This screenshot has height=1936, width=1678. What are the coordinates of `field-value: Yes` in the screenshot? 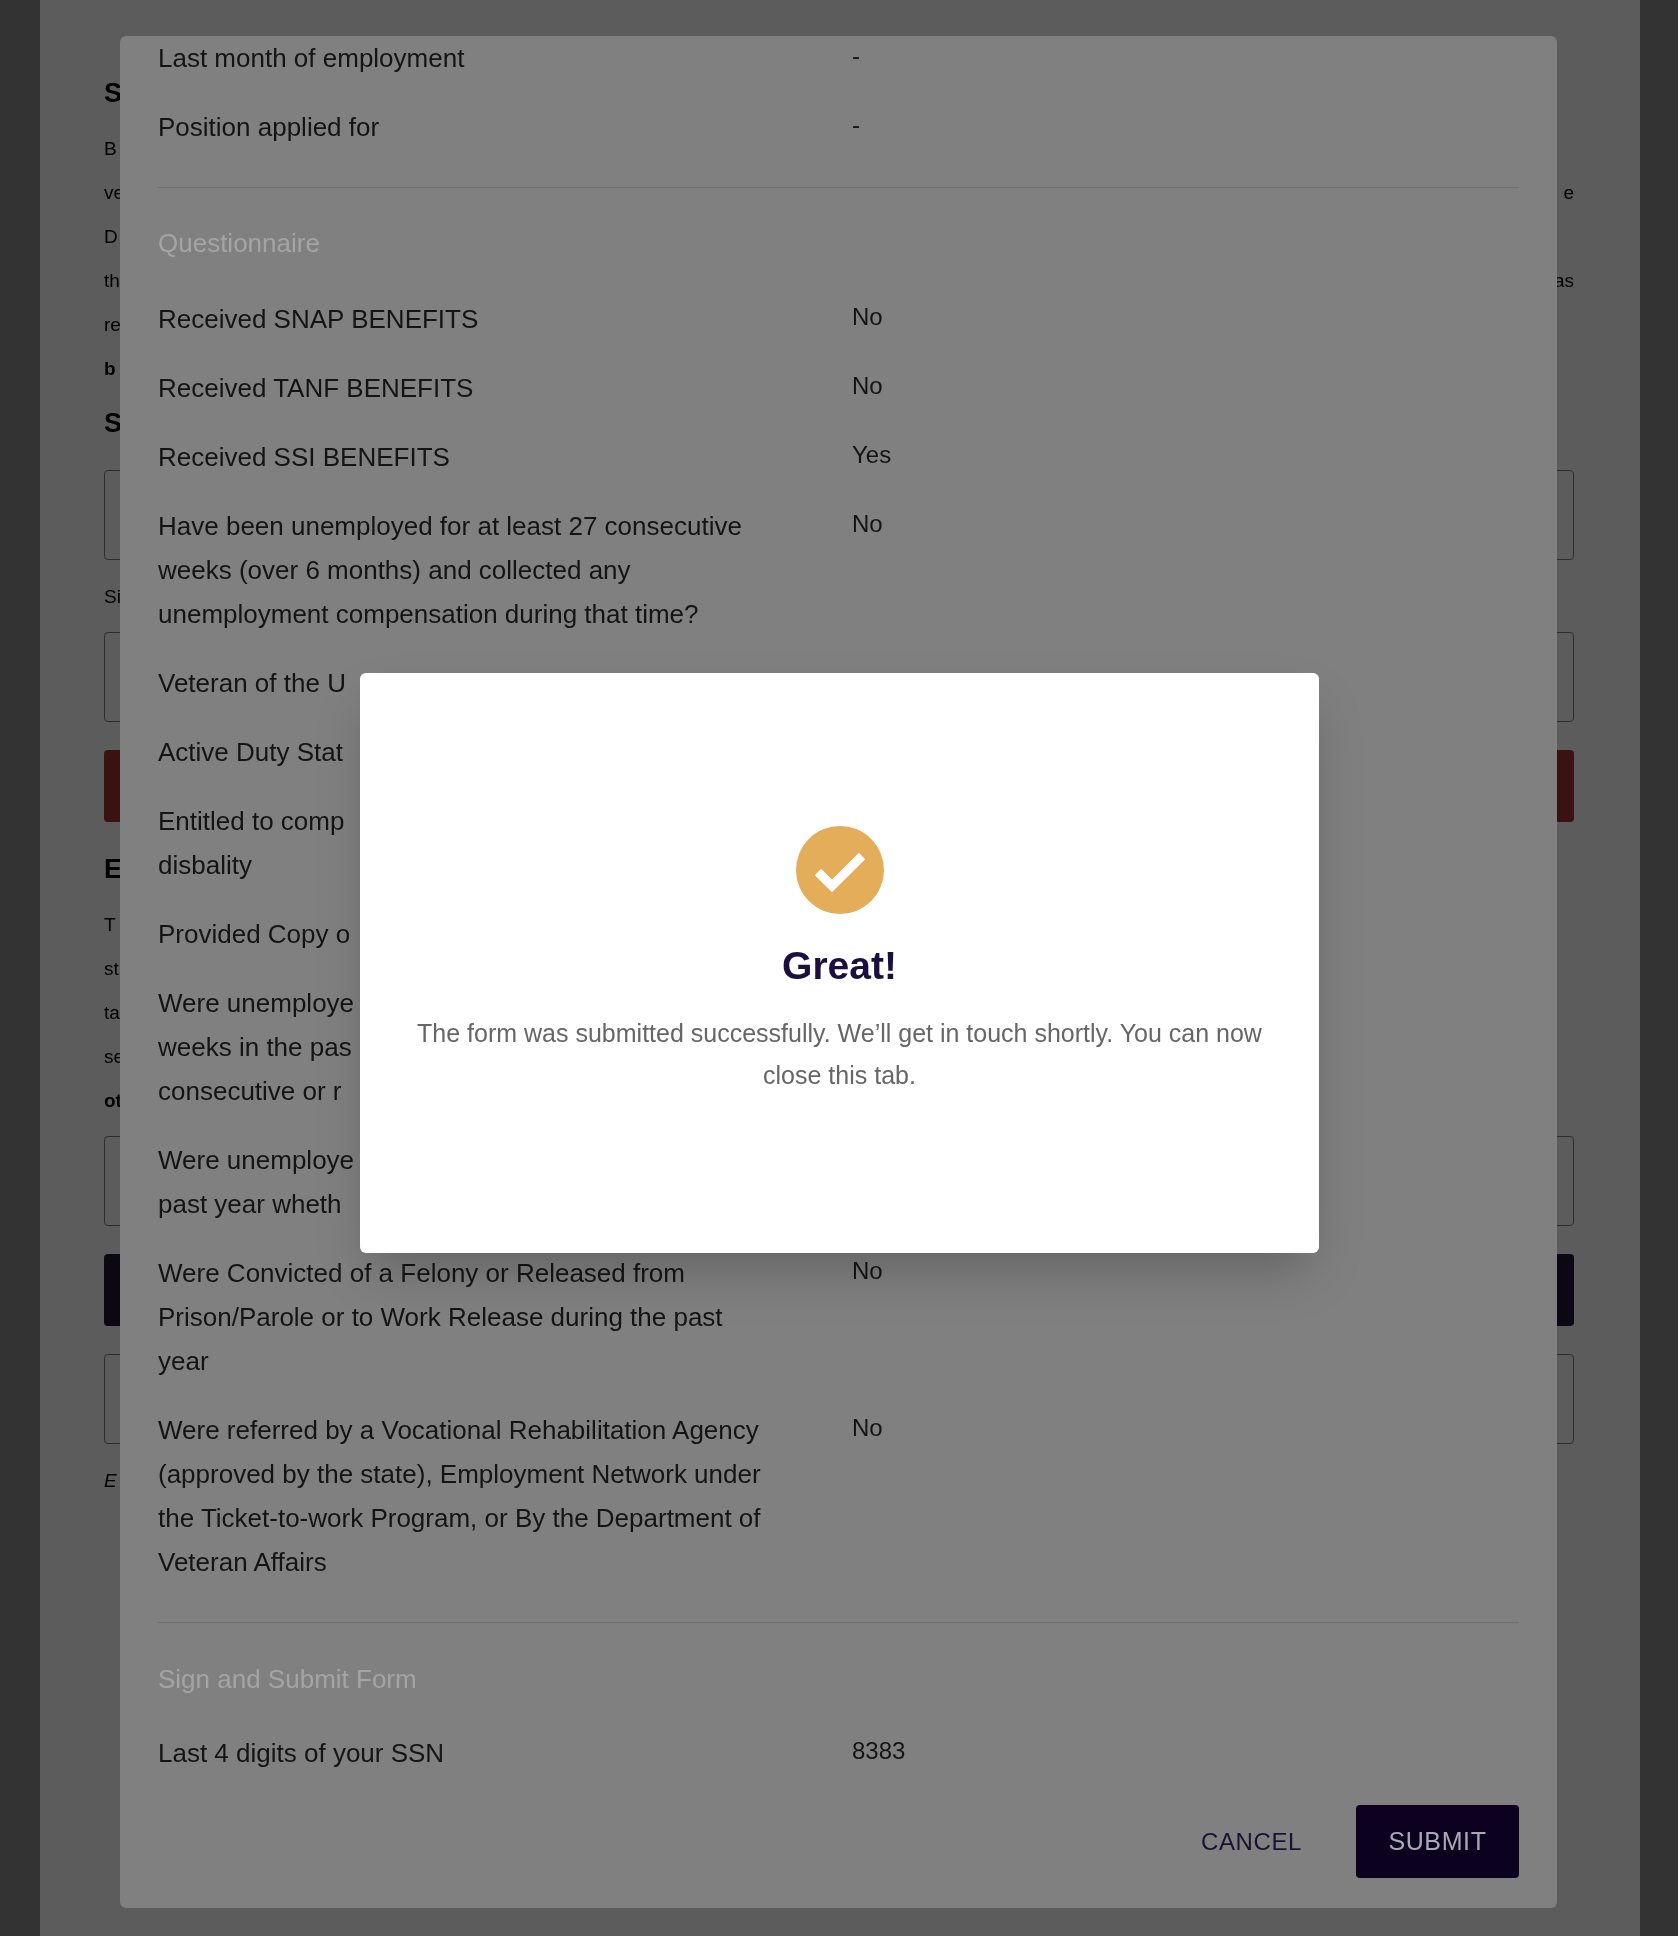 It's located at (872, 454).